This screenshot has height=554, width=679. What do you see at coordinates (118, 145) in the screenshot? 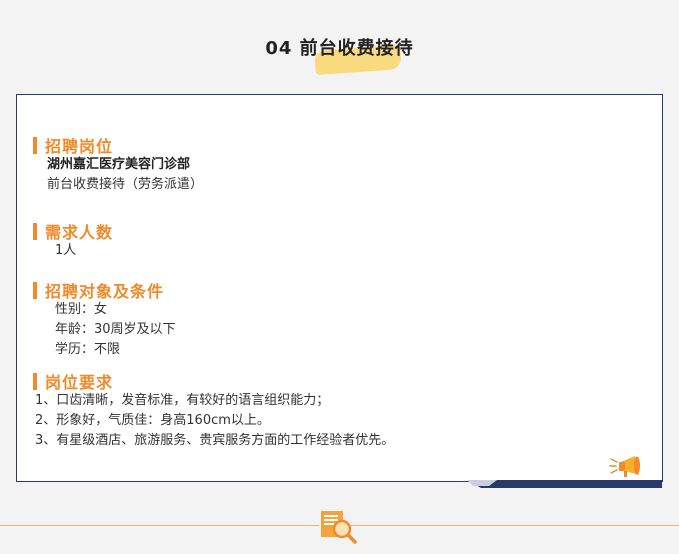
I see `section-head: 招聘岗位` at bounding box center [118, 145].